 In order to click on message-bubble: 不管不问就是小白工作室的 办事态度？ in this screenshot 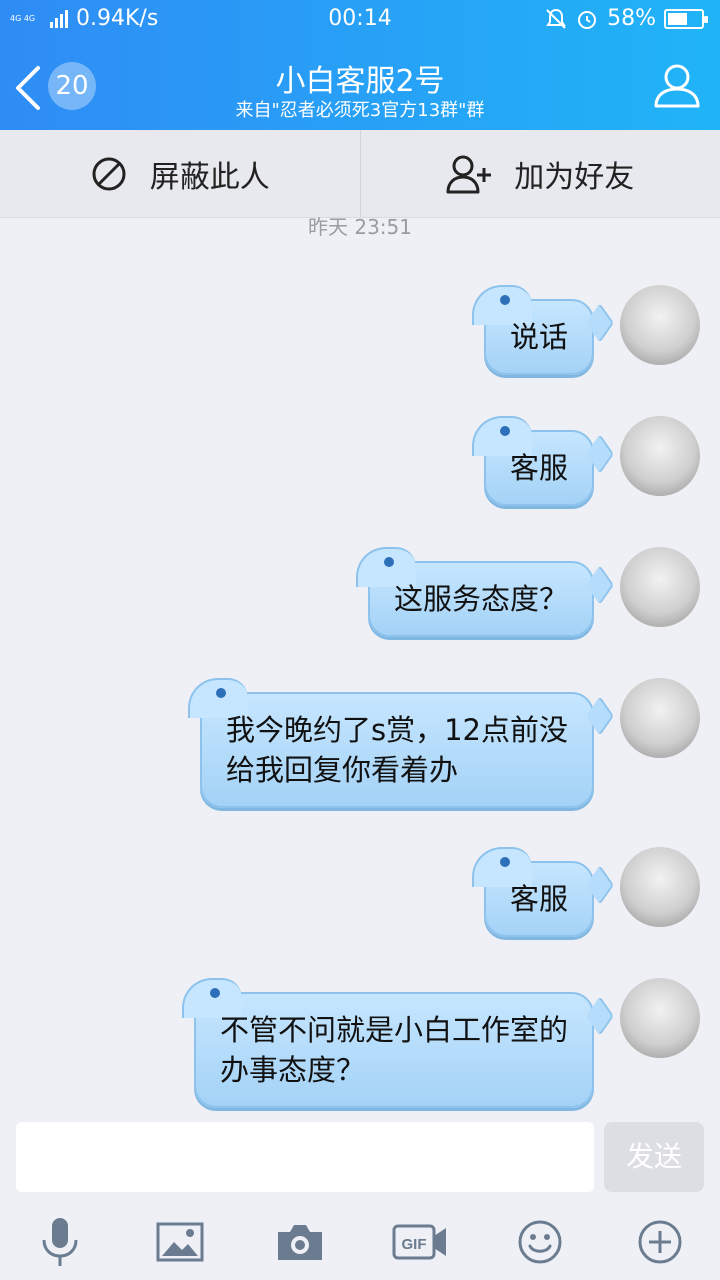, I will do `click(397, 1043)`.